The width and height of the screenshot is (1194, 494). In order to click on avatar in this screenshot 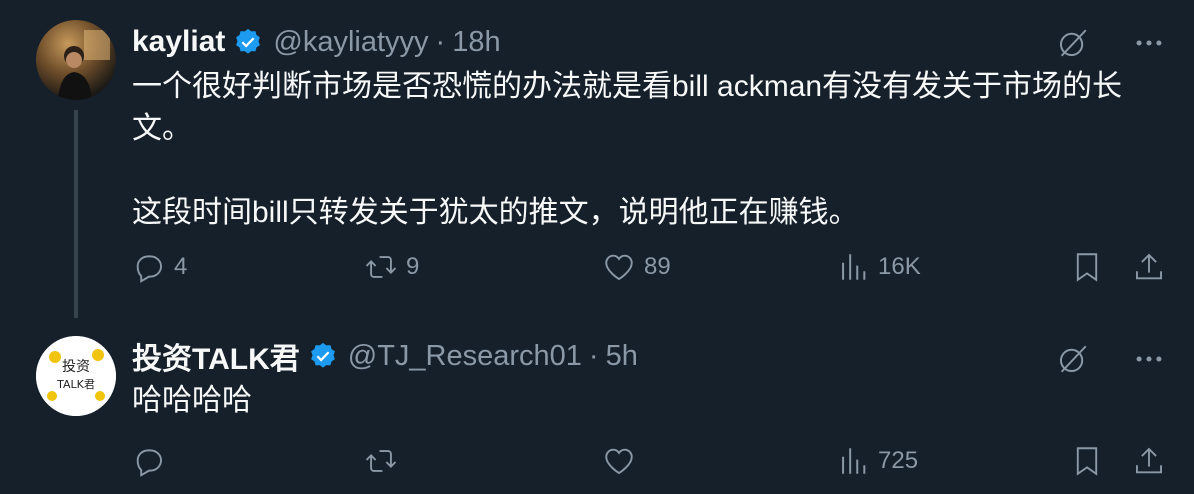, I will do `click(76, 60)`.